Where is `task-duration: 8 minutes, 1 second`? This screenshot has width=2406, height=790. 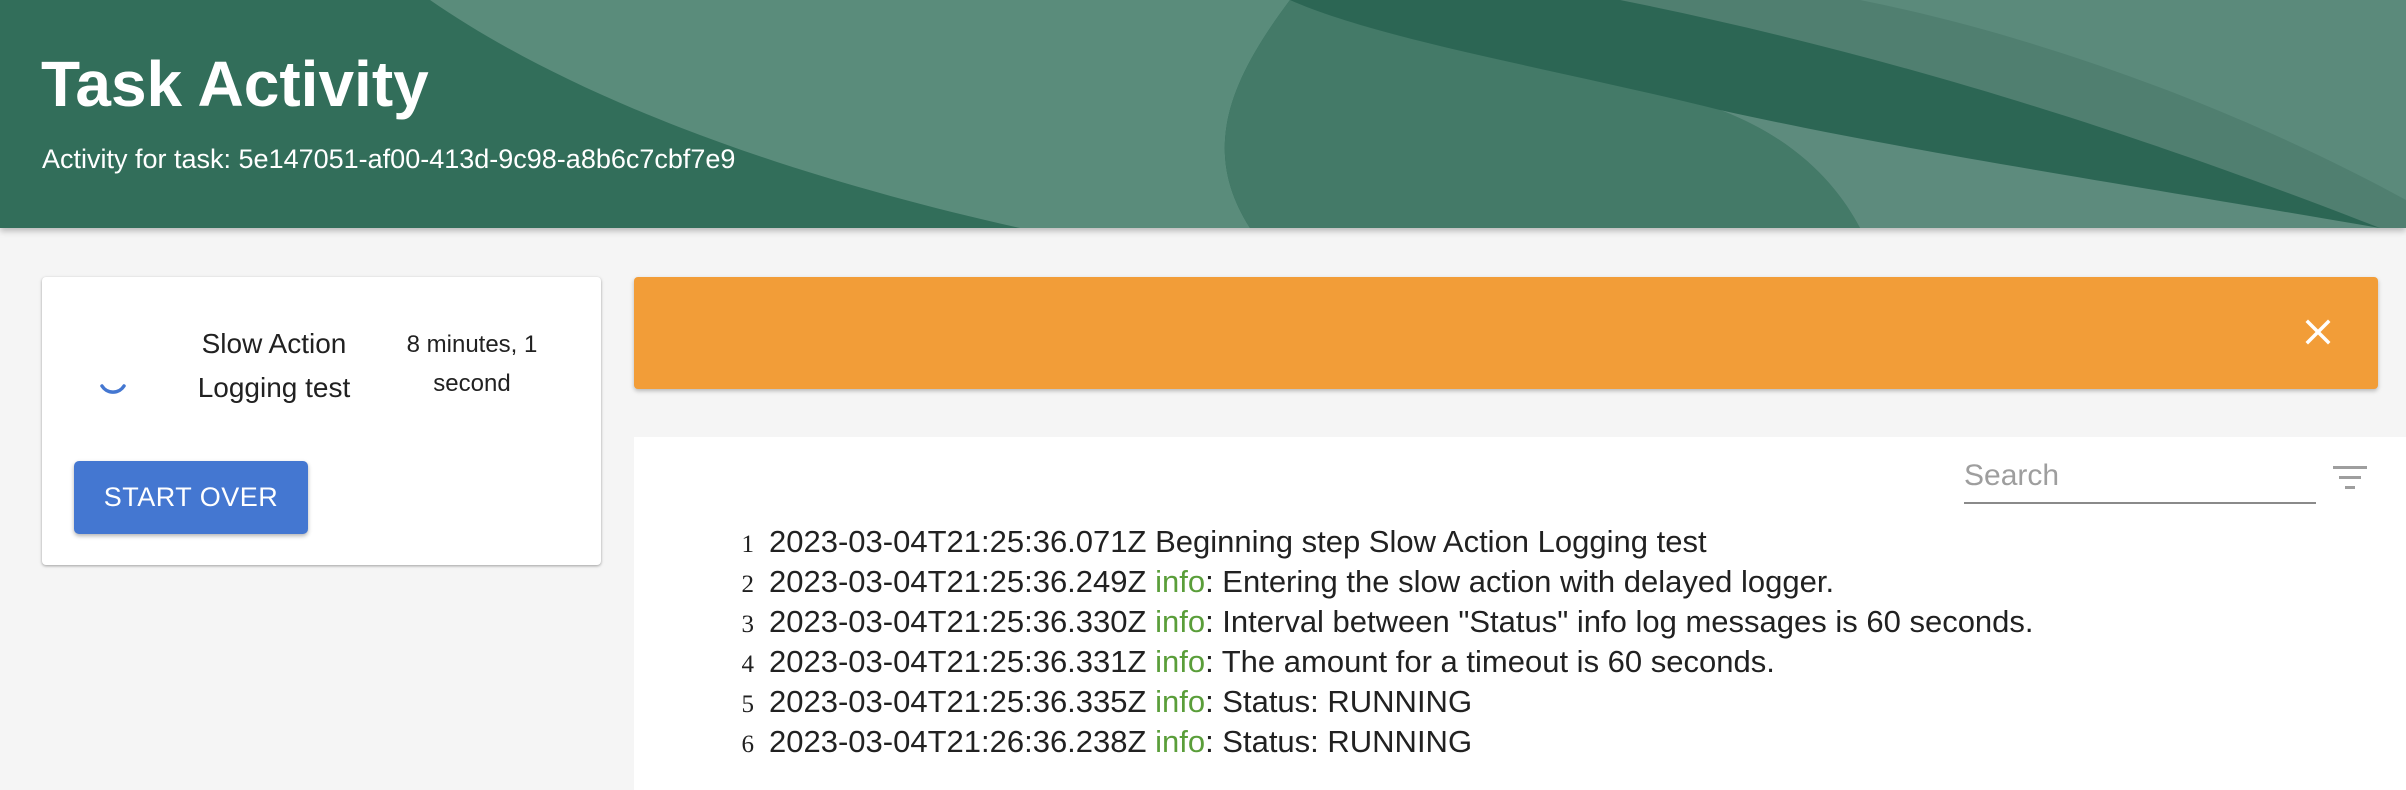 task-duration: 8 minutes, 1 second is located at coordinates (472, 364).